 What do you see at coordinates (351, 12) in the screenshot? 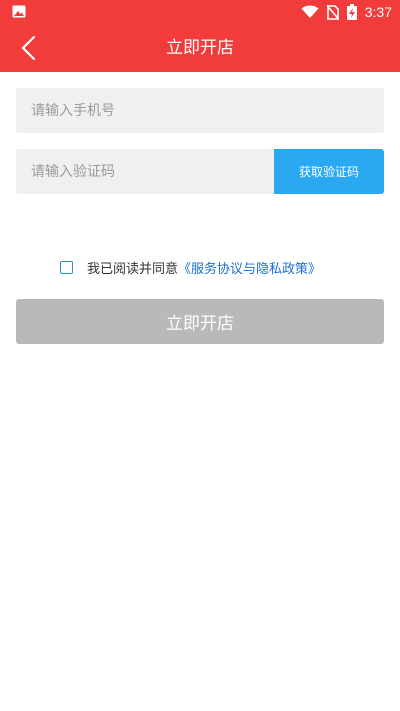
I see `battery-charging-icon` at bounding box center [351, 12].